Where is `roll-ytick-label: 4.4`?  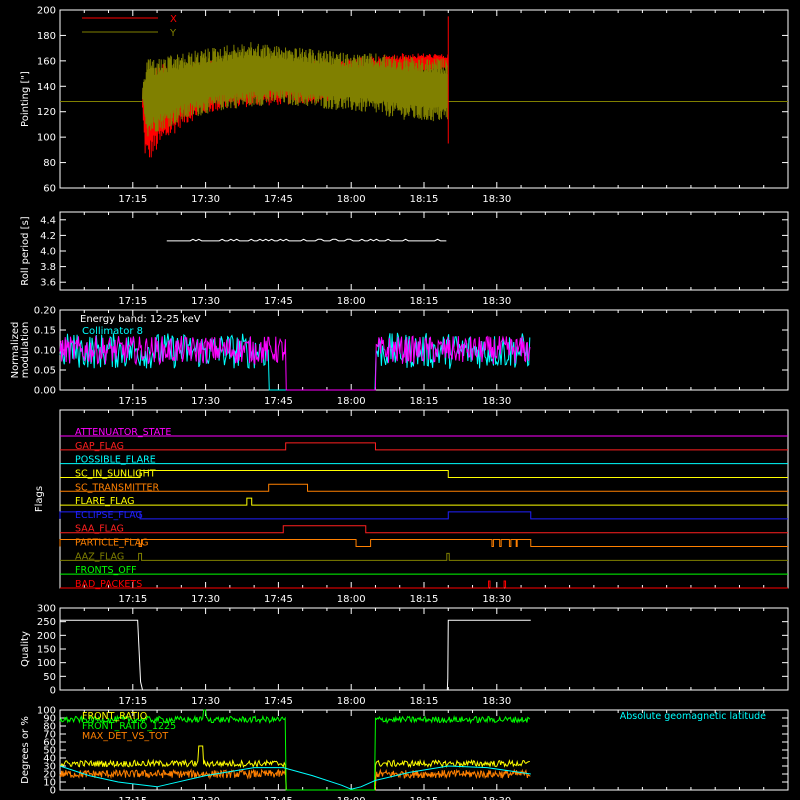 roll-ytick-label: 4.4 is located at coordinates (48, 220).